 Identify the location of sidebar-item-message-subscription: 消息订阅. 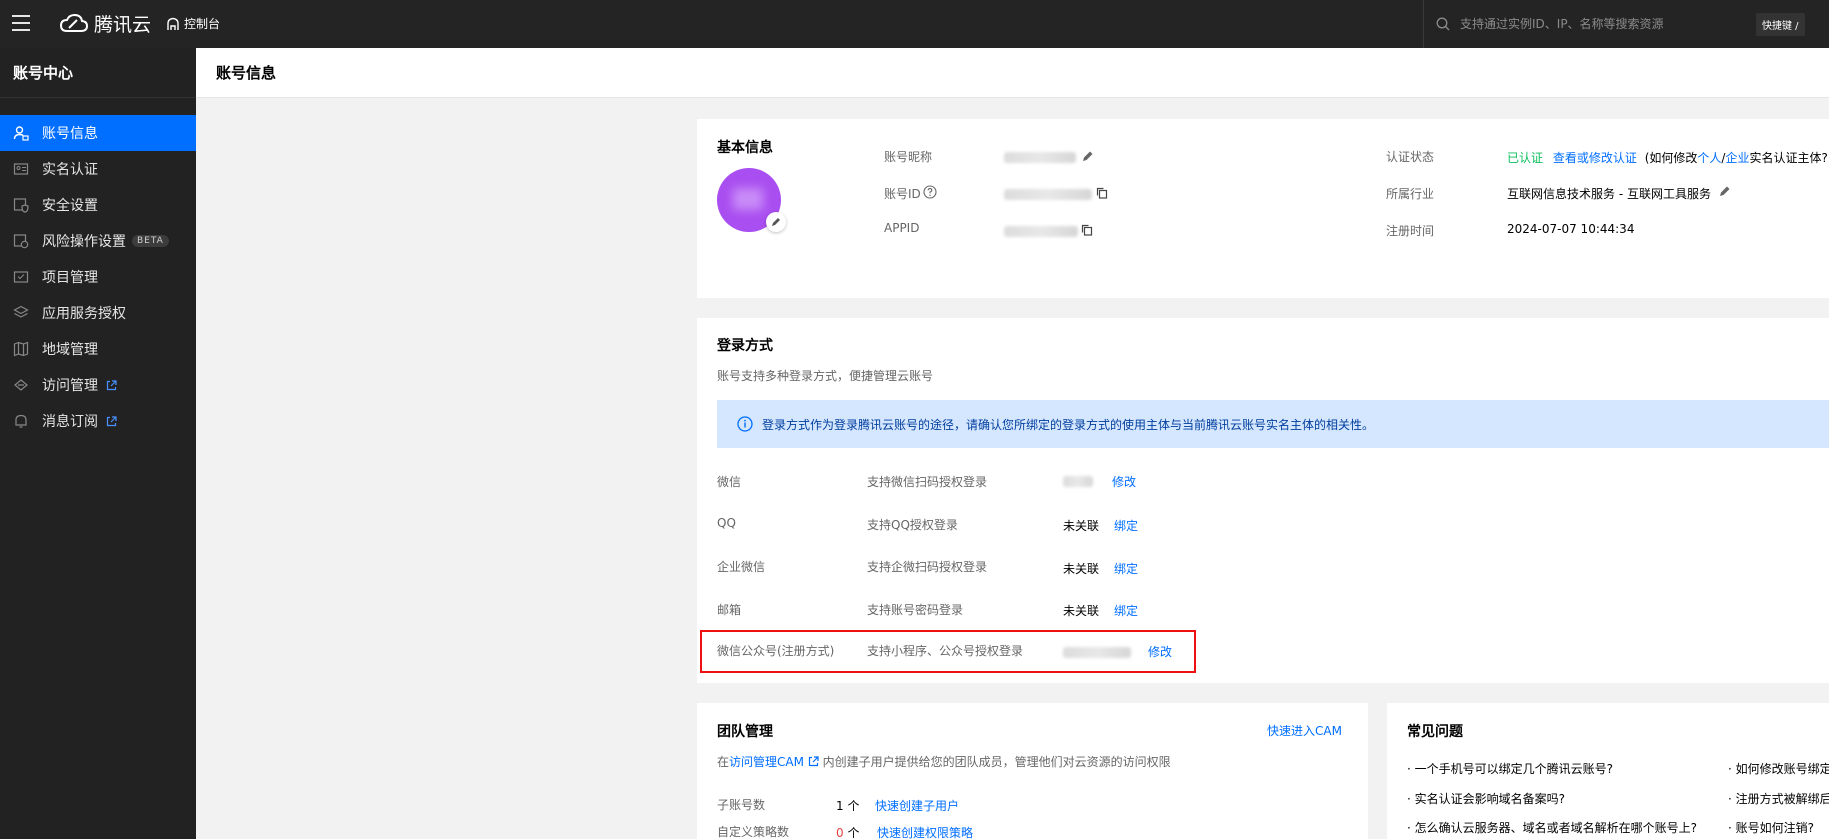
(98, 421).